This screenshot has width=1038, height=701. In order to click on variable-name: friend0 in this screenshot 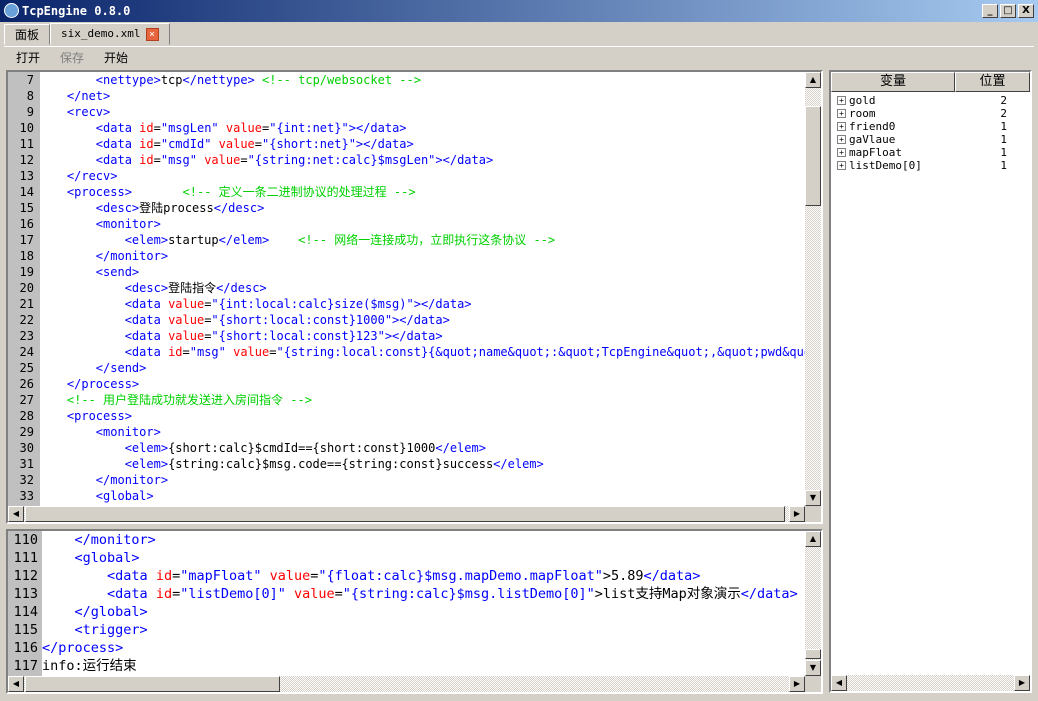, I will do `click(872, 126)`.